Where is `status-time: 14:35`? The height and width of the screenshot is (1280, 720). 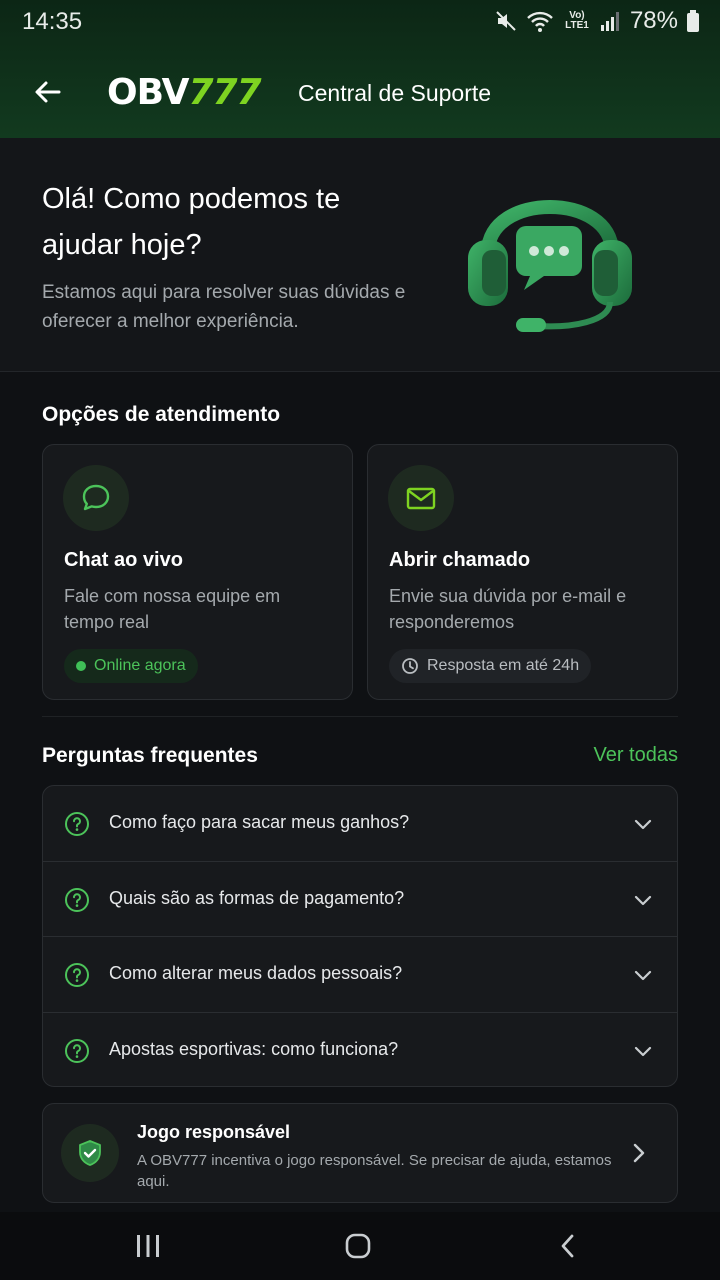 status-time: 14:35 is located at coordinates (52, 21).